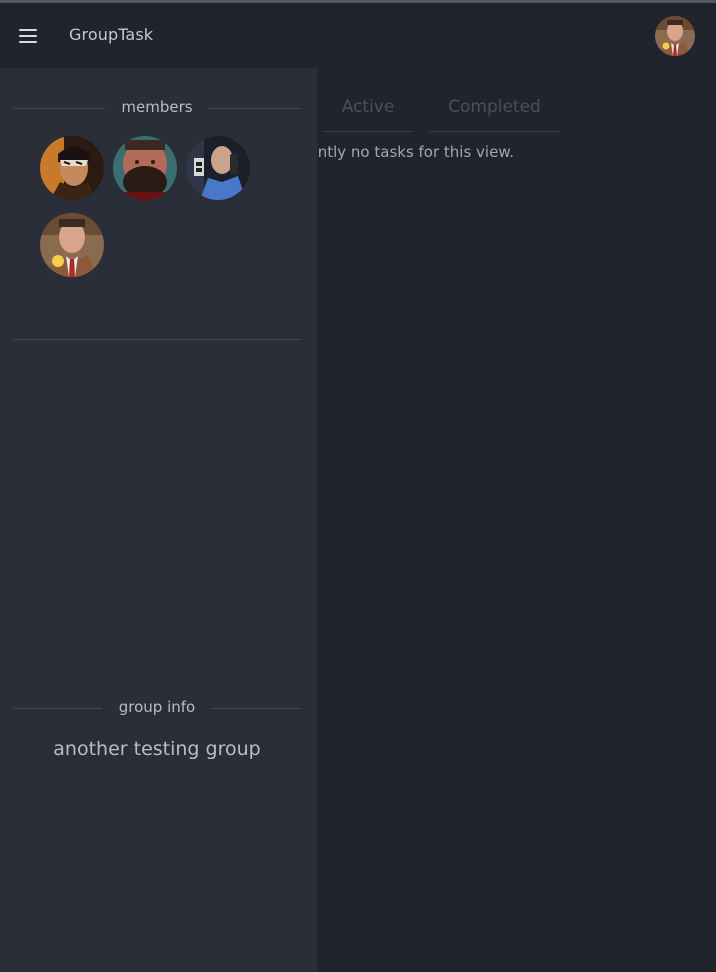  I want to click on group-info-section-header: group info, so click(157, 708).